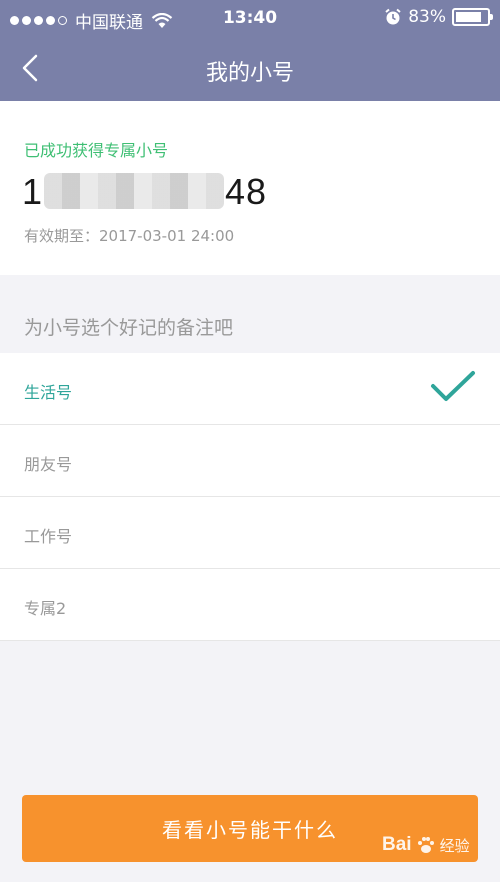  Describe the element at coordinates (250, 461) in the screenshot. I see `option-pengyou: 朋友号` at that location.